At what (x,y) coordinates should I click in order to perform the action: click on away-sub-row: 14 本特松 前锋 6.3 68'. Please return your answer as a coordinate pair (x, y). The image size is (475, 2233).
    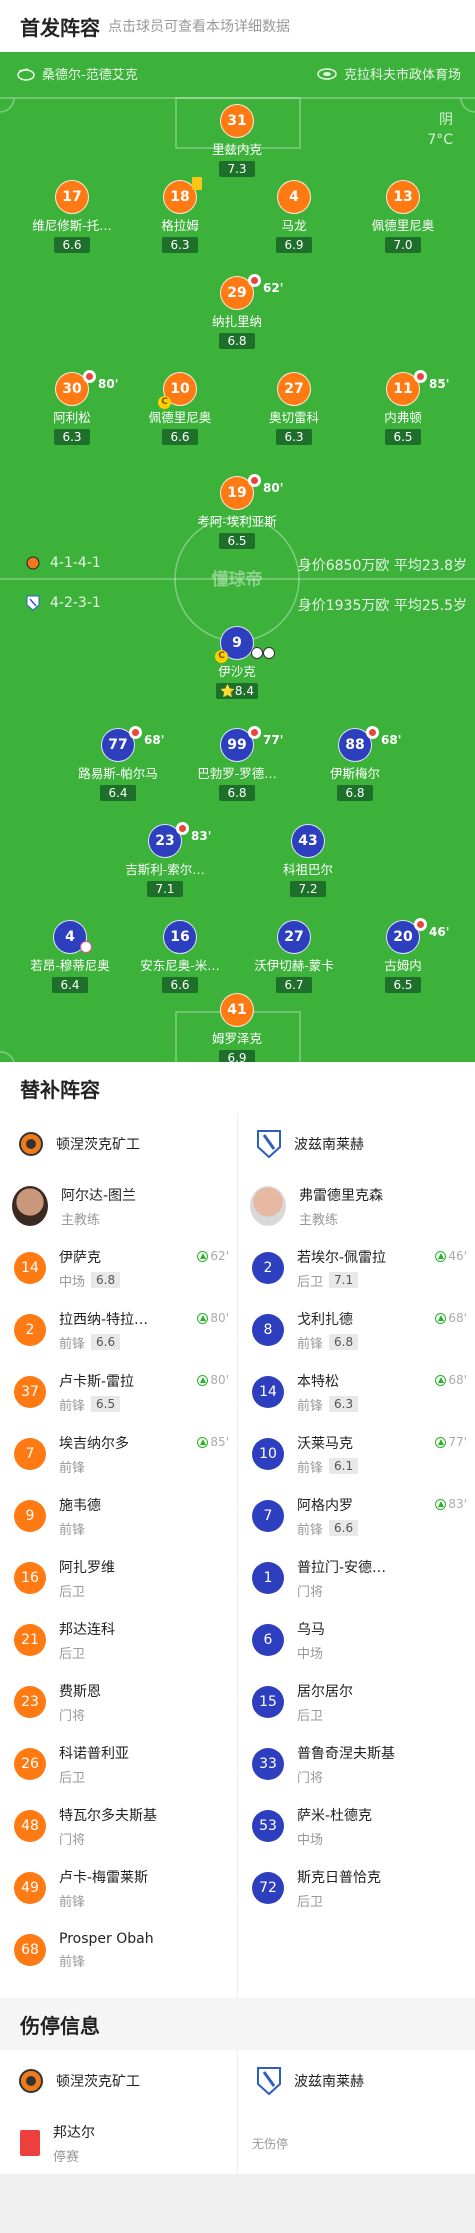
    Looking at the image, I should click on (356, 1392).